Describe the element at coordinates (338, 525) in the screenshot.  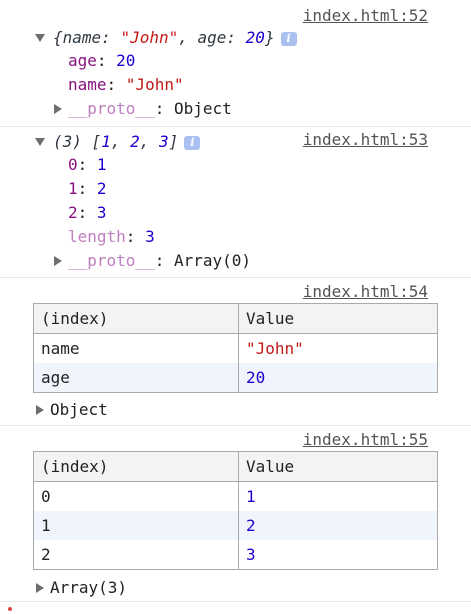
I see `table-cell-value: 2` at that location.